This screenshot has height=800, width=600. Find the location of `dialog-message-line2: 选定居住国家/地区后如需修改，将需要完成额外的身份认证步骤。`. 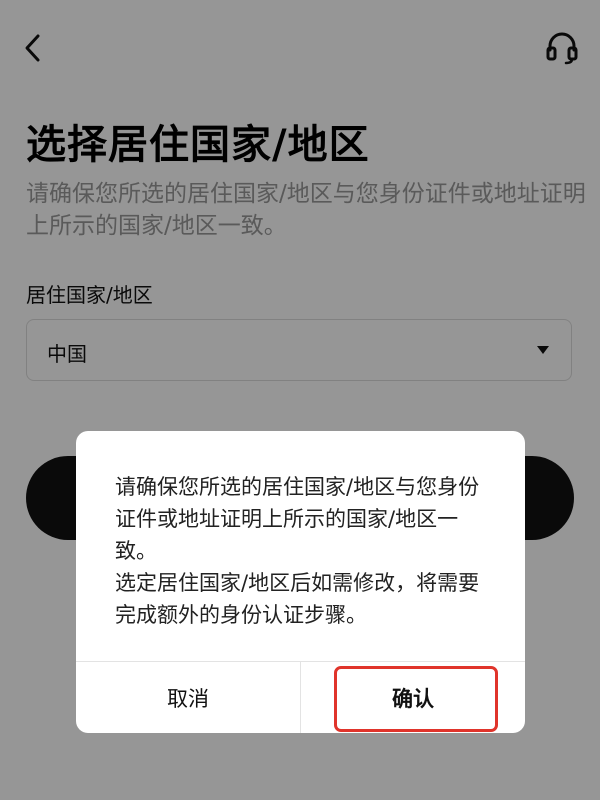

dialog-message-line2: 选定居住国家/地区后如需修改，将需要完成额外的身份认证步骤。 is located at coordinates (297, 599).